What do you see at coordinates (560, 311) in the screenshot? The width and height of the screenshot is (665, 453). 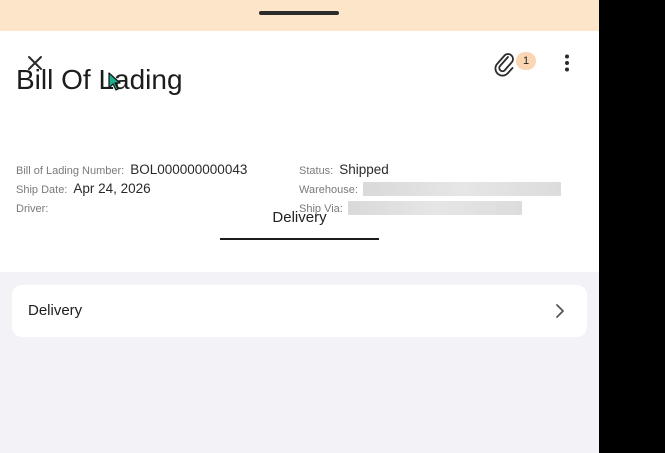 I see `chevron-right-icon` at bounding box center [560, 311].